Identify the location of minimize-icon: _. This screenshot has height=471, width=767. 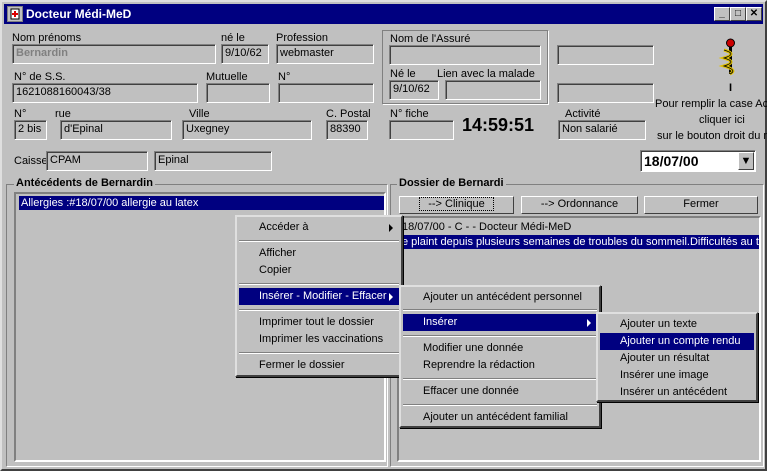
(722, 13).